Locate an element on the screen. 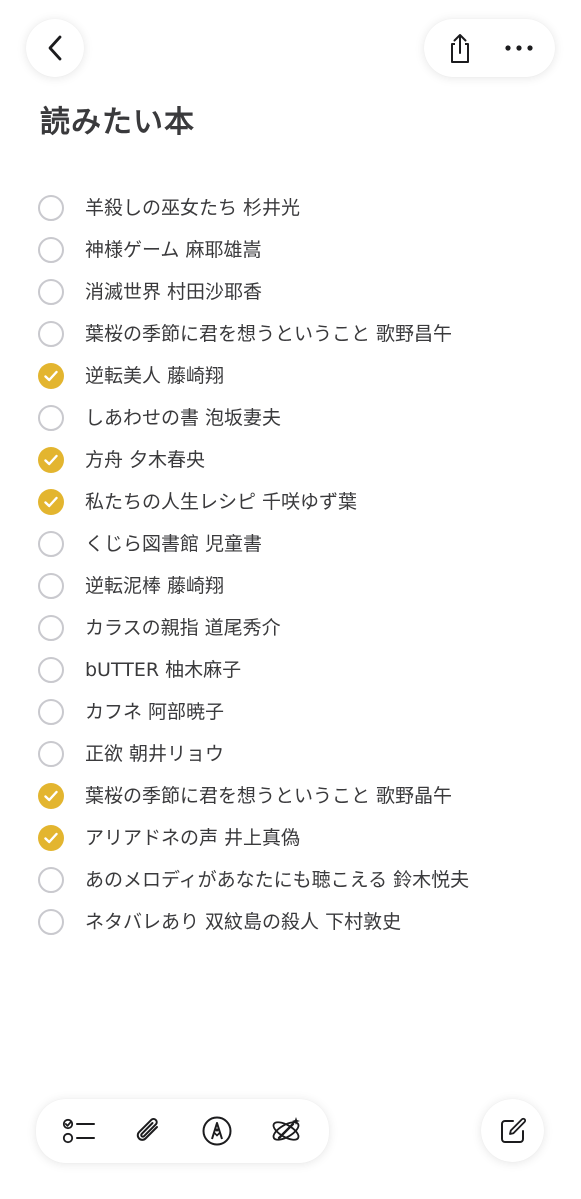  pen-tip-icon is located at coordinates (217, 1131).